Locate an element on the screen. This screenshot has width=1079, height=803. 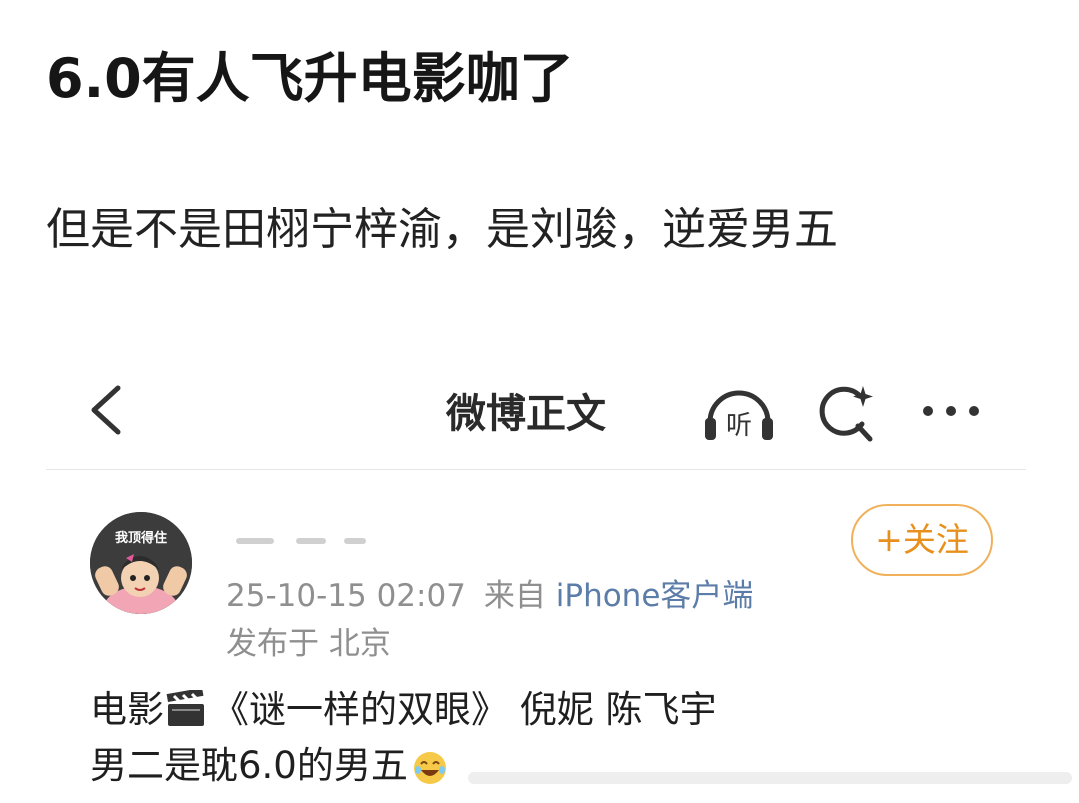
post-title: 6.0有人飞升电影咖了 is located at coordinates (310, 78).